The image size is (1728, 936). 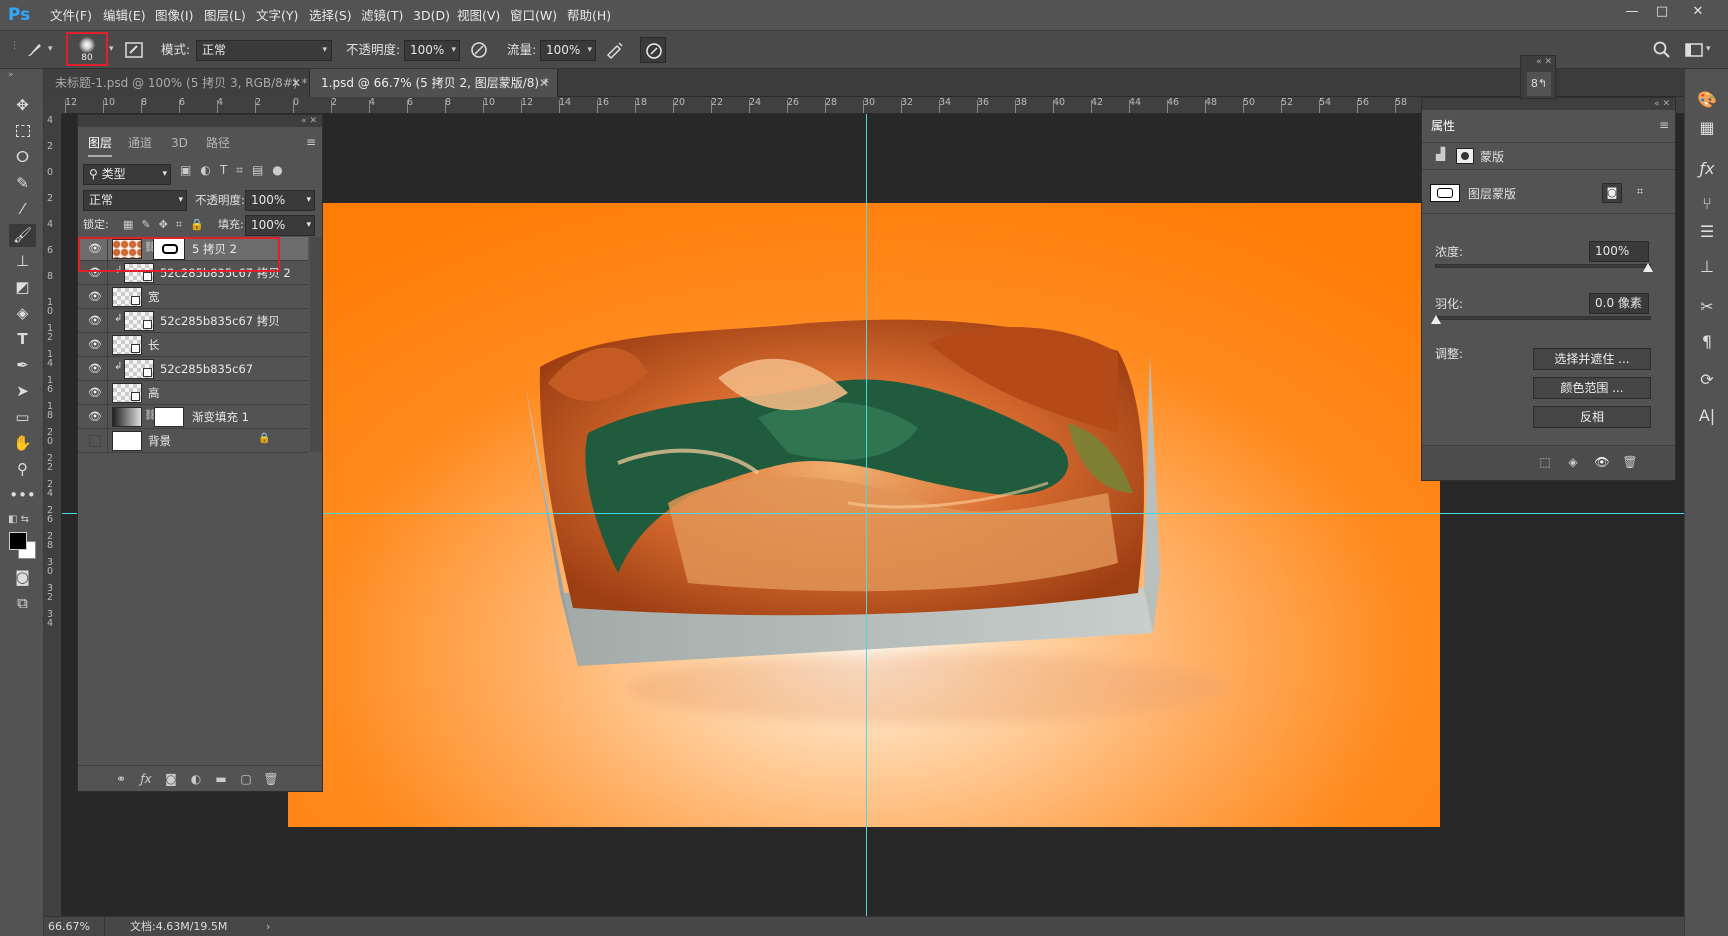 What do you see at coordinates (193, 321) in the screenshot?
I see `layer-row: 👁 ↲ 52c285b835c67 拷贝` at bounding box center [193, 321].